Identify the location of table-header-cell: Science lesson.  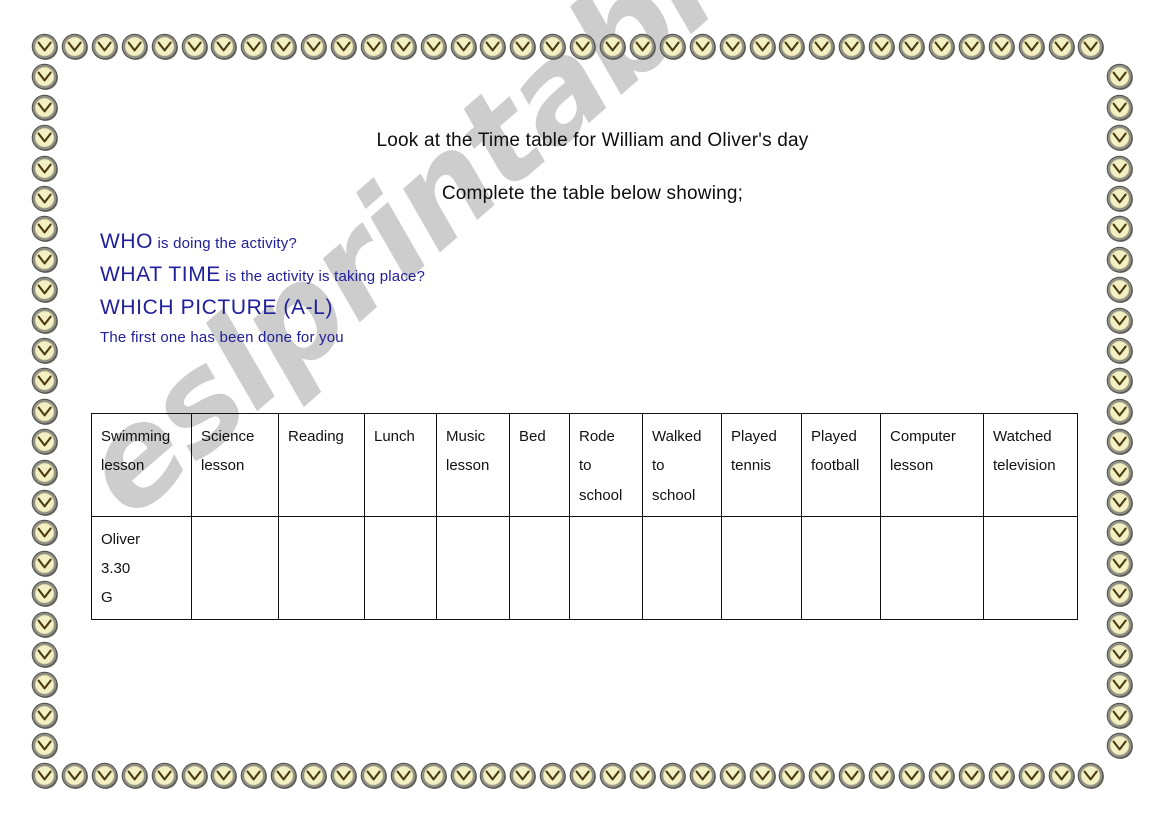
(235, 465).